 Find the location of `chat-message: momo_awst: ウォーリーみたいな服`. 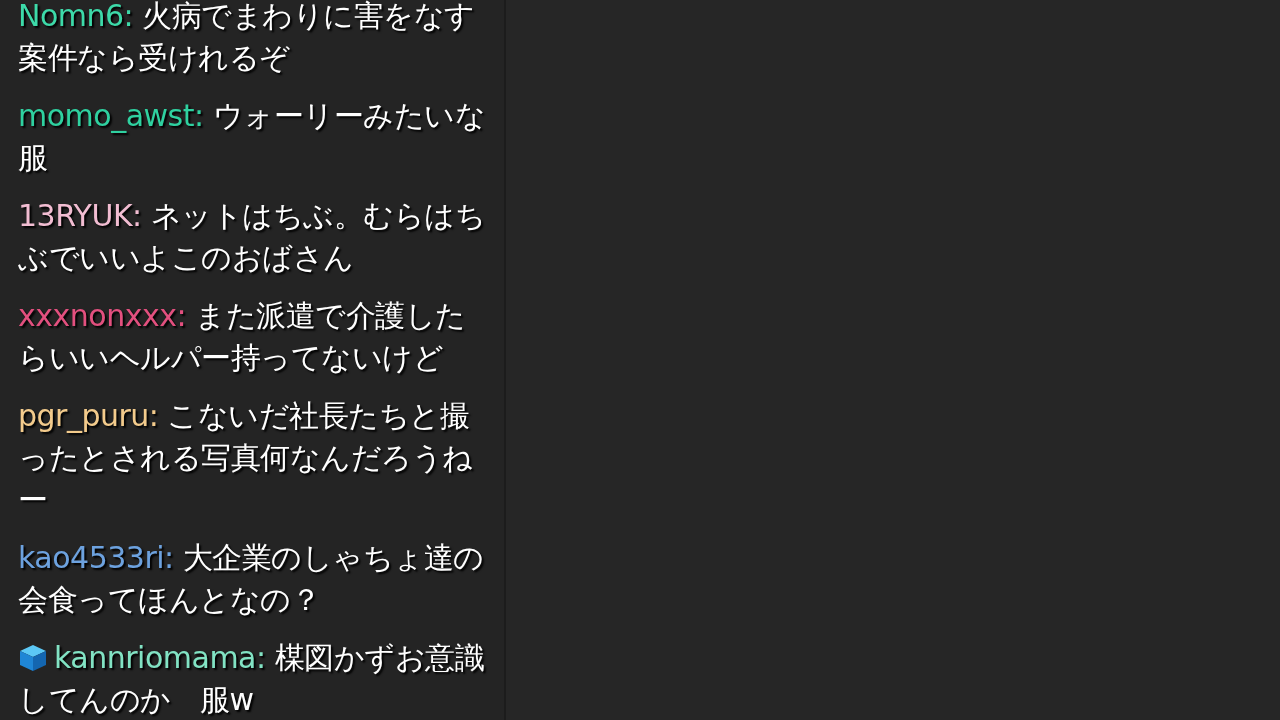

chat-message: momo_awst: ウォーリーみたいな服 is located at coordinates (252, 137).